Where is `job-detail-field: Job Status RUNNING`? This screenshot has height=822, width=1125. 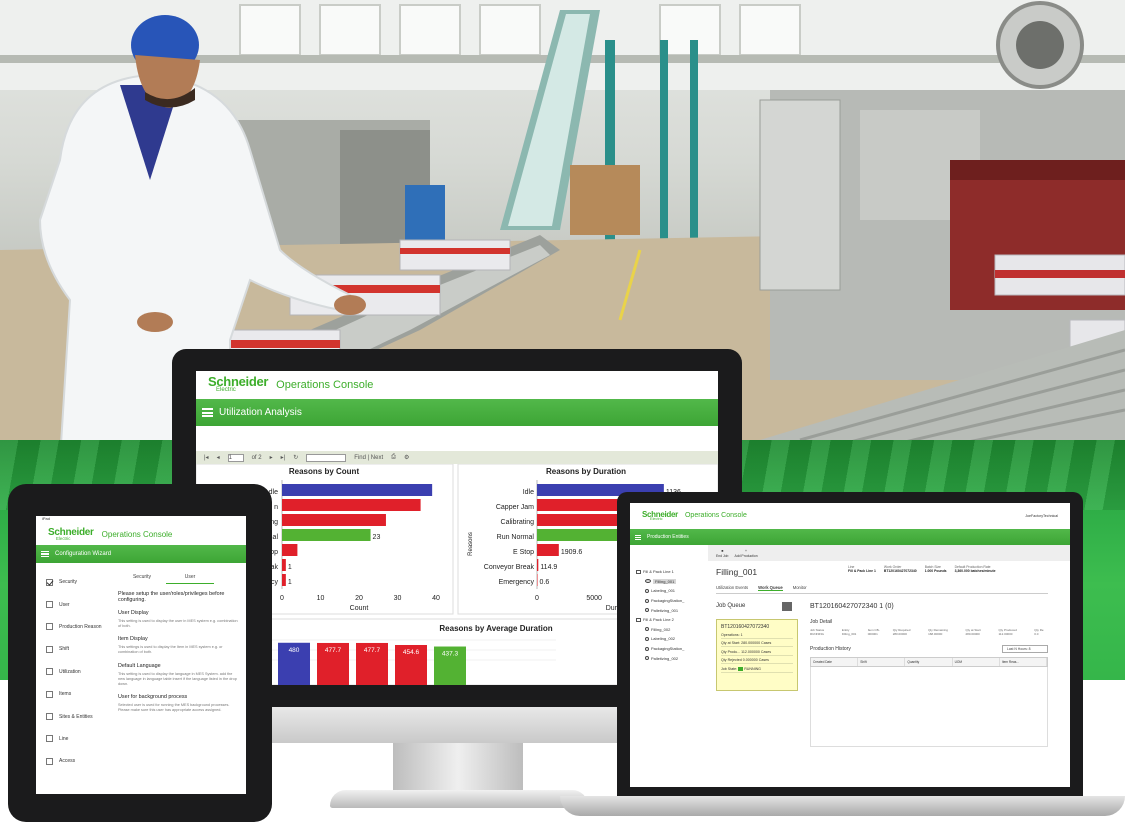
job-detail-field: Job Status RUNNING is located at coordinates (817, 632).